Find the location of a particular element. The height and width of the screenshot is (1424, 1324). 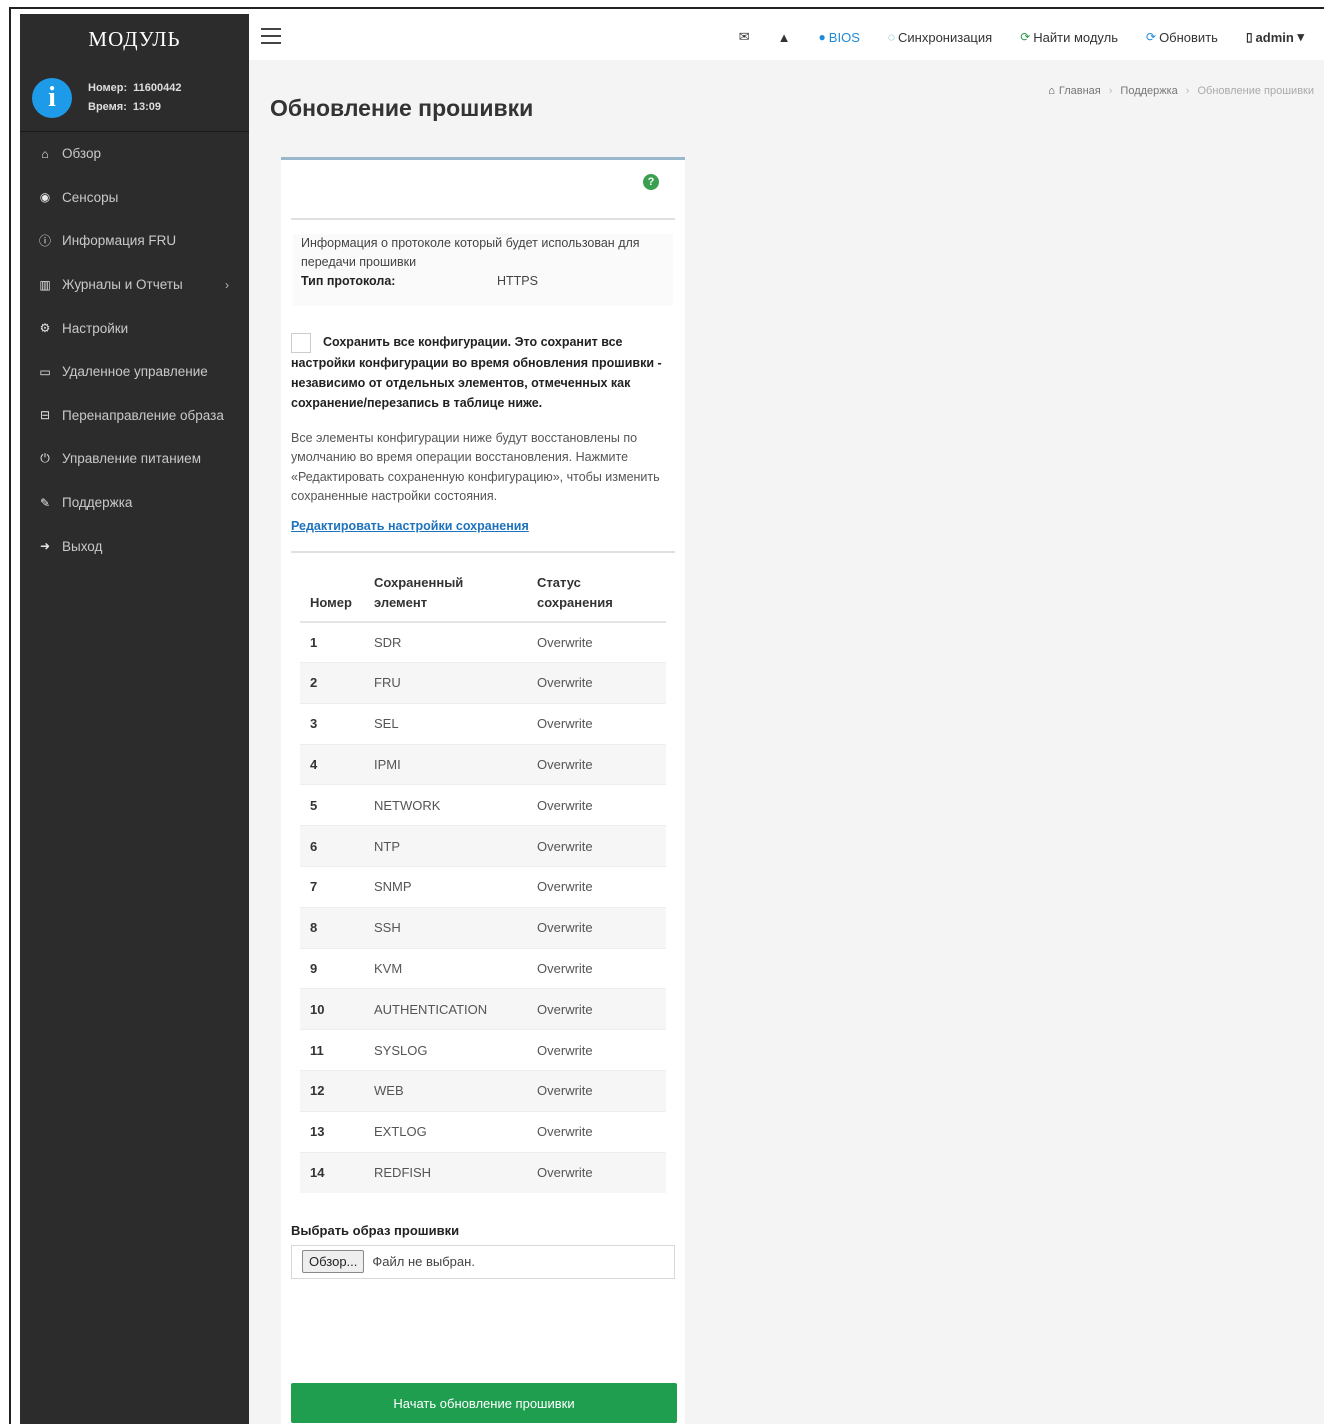

brand-logo: МОДУЛЬ is located at coordinates (134, 39).